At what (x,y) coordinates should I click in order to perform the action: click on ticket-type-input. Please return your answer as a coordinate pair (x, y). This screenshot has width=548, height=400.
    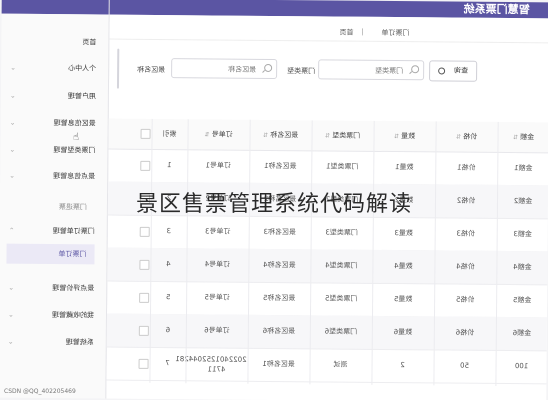
    Looking at the image, I should click on (371, 70).